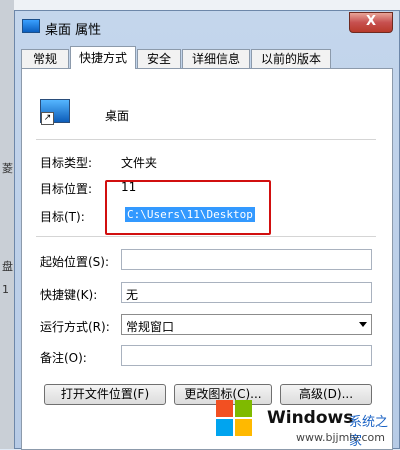 This screenshot has height=450, width=400. I want to click on background-text: 菱, so click(7, 168).